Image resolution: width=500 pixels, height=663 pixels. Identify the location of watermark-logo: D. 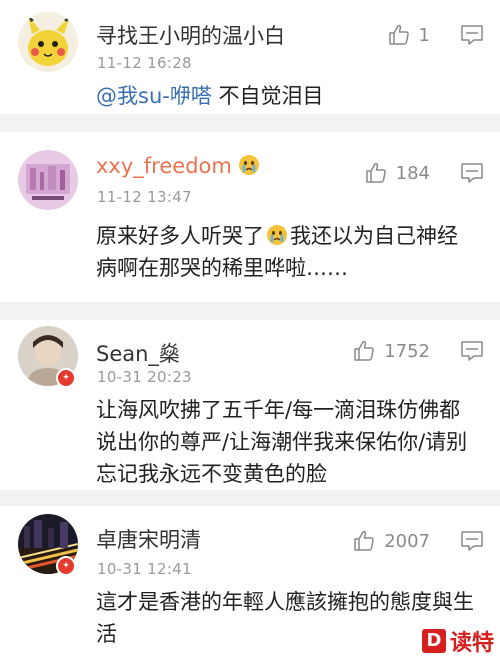
(433, 641).